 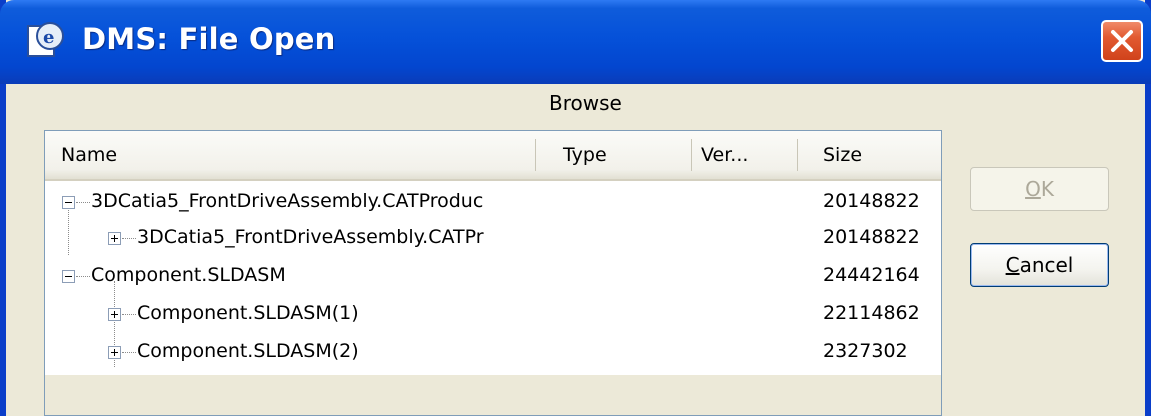 What do you see at coordinates (493, 314) in the screenshot?
I see `tree-row-component-sldasm-1: Component.SLDASM(1) 22114862` at bounding box center [493, 314].